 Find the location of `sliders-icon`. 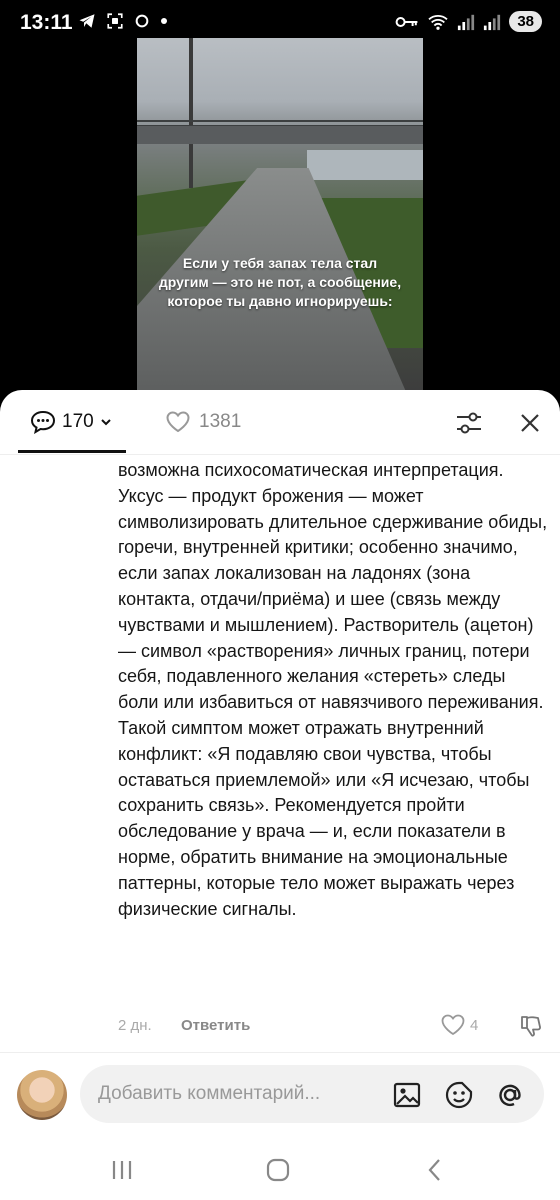

sliders-icon is located at coordinates (469, 423).